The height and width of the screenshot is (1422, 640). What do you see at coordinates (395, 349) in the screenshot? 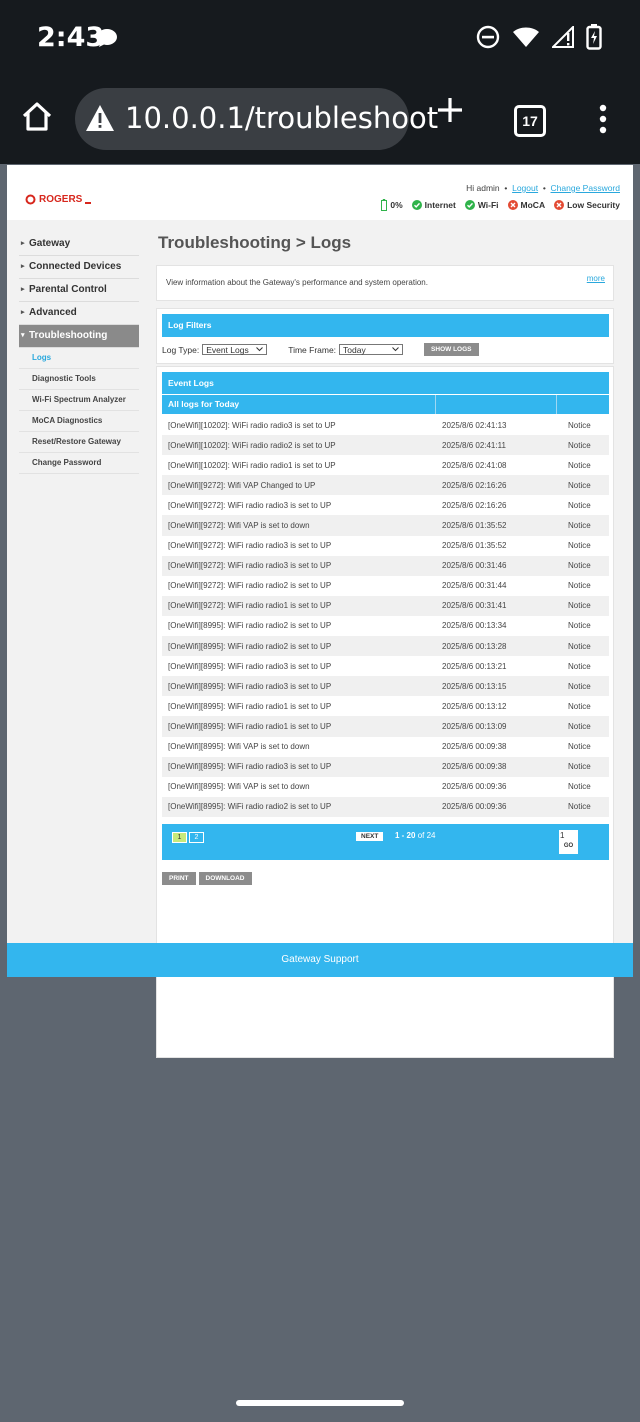
I see `chevron-down-icon` at bounding box center [395, 349].